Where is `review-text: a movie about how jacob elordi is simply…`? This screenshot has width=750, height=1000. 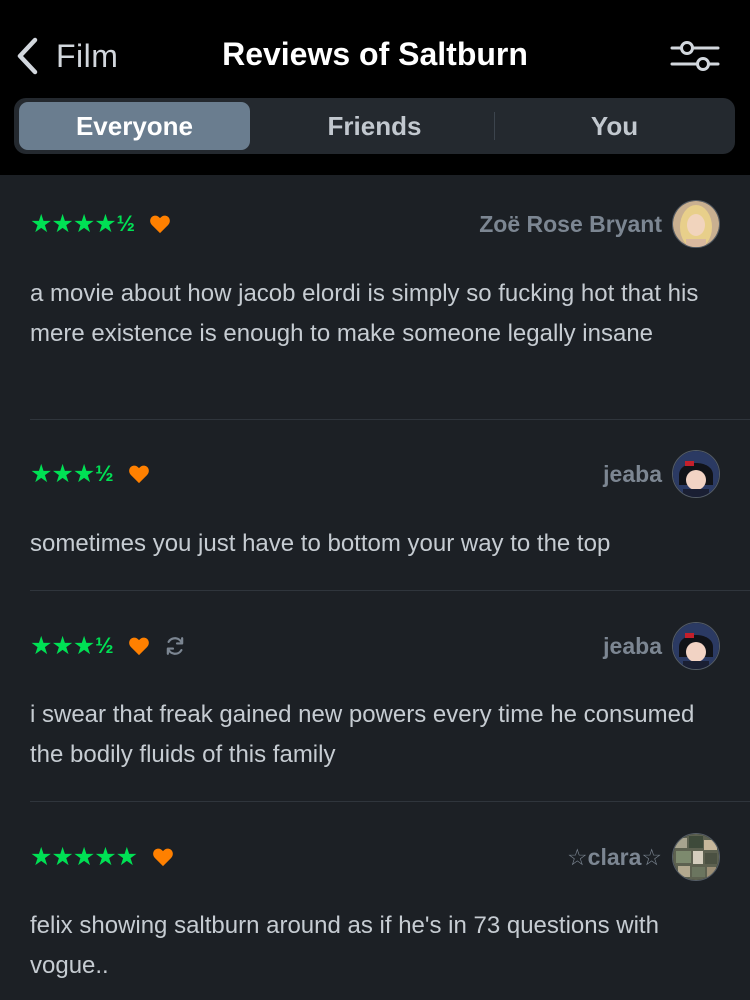
review-text: a movie about how jacob elordi is simply… is located at coordinates (364, 313).